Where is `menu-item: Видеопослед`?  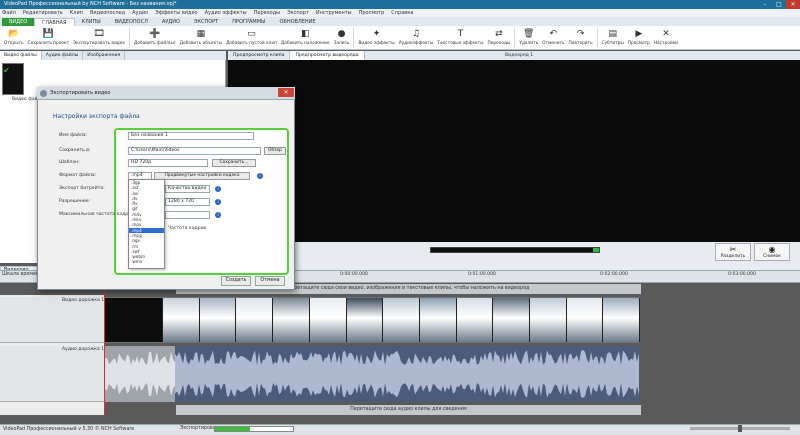
menu-item: Видеопослед is located at coordinates (107, 13).